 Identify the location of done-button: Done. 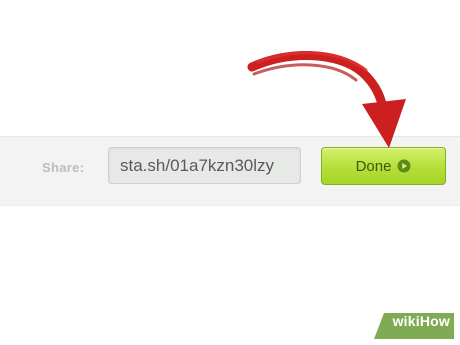
(383, 166).